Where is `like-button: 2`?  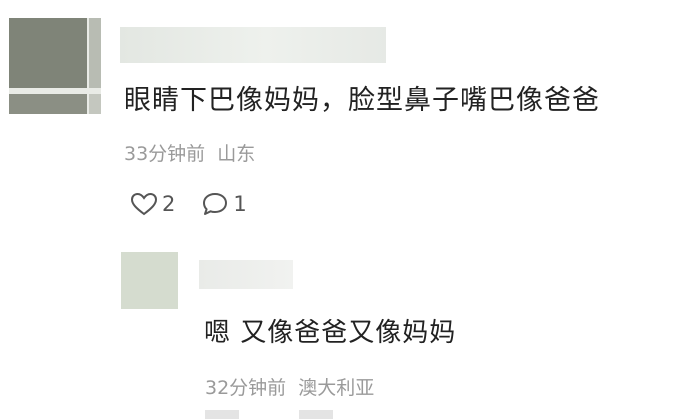
like-button: 2 is located at coordinates (152, 204).